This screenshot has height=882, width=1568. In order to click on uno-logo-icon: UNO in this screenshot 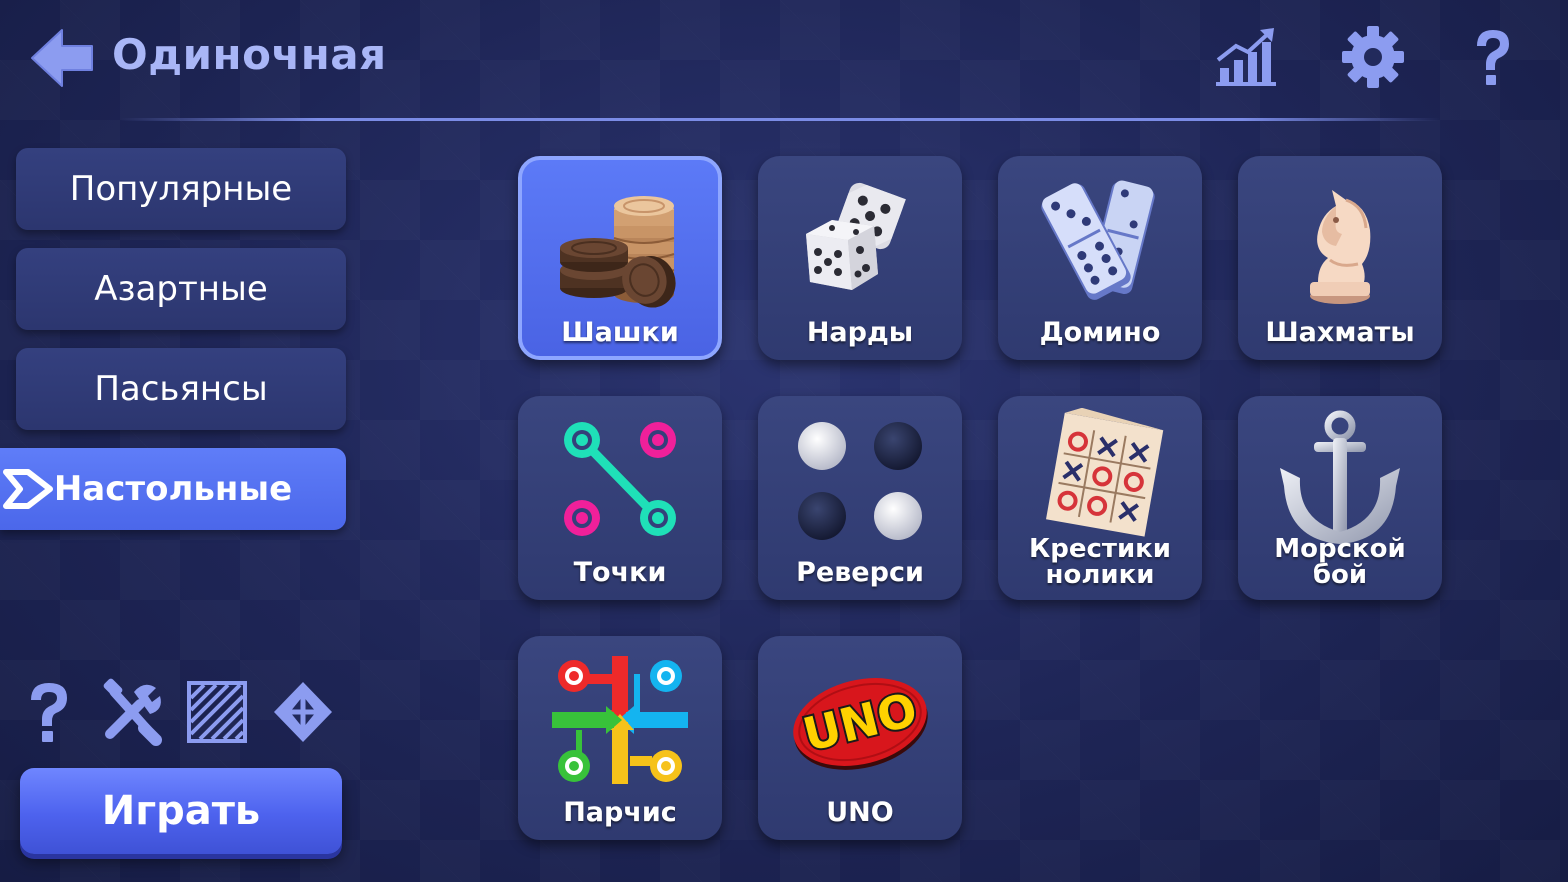, I will do `click(860, 724)`.